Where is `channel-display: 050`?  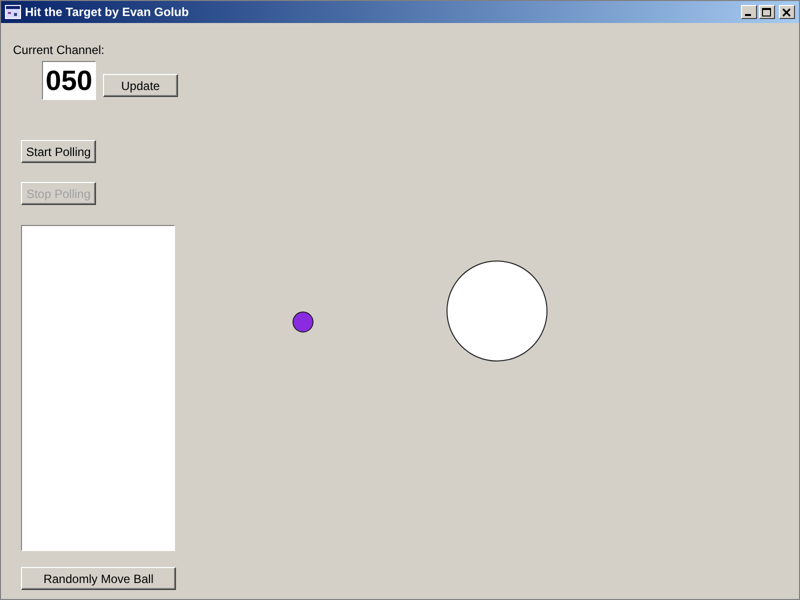 channel-display: 050 is located at coordinates (69, 80).